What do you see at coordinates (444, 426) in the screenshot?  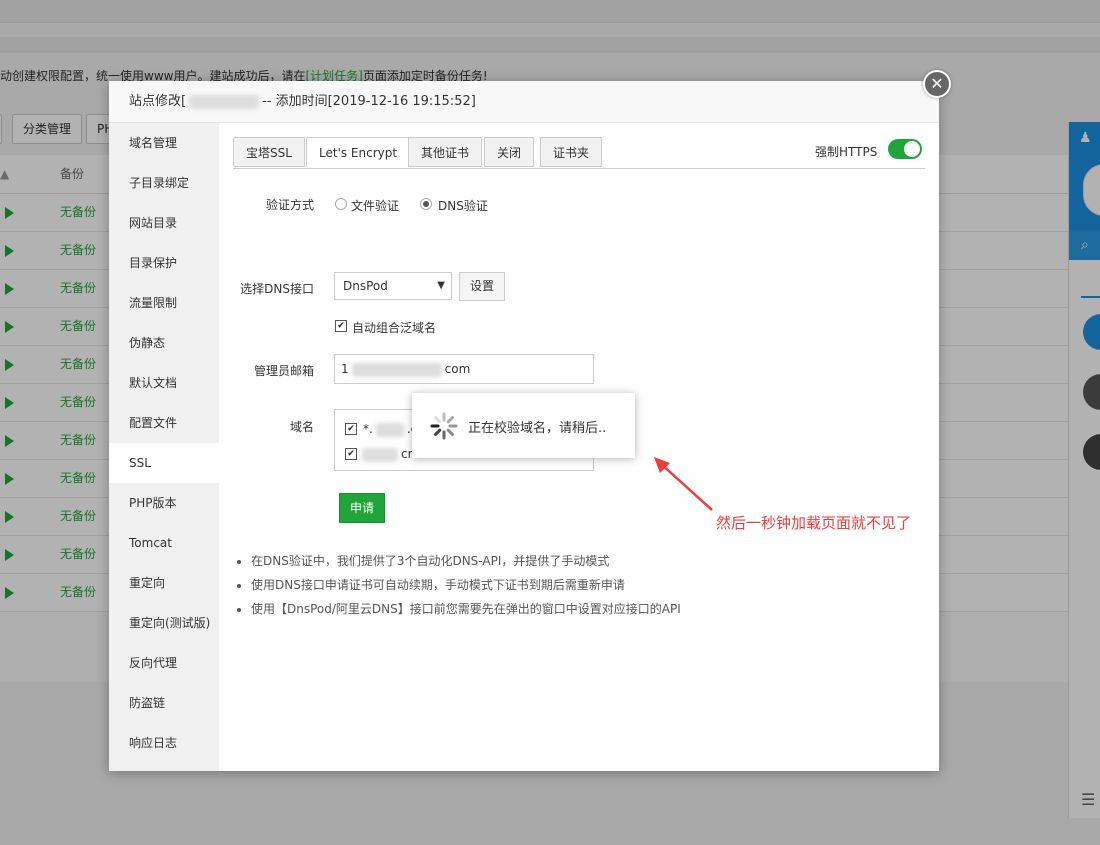 I see `spinner-icon` at bounding box center [444, 426].